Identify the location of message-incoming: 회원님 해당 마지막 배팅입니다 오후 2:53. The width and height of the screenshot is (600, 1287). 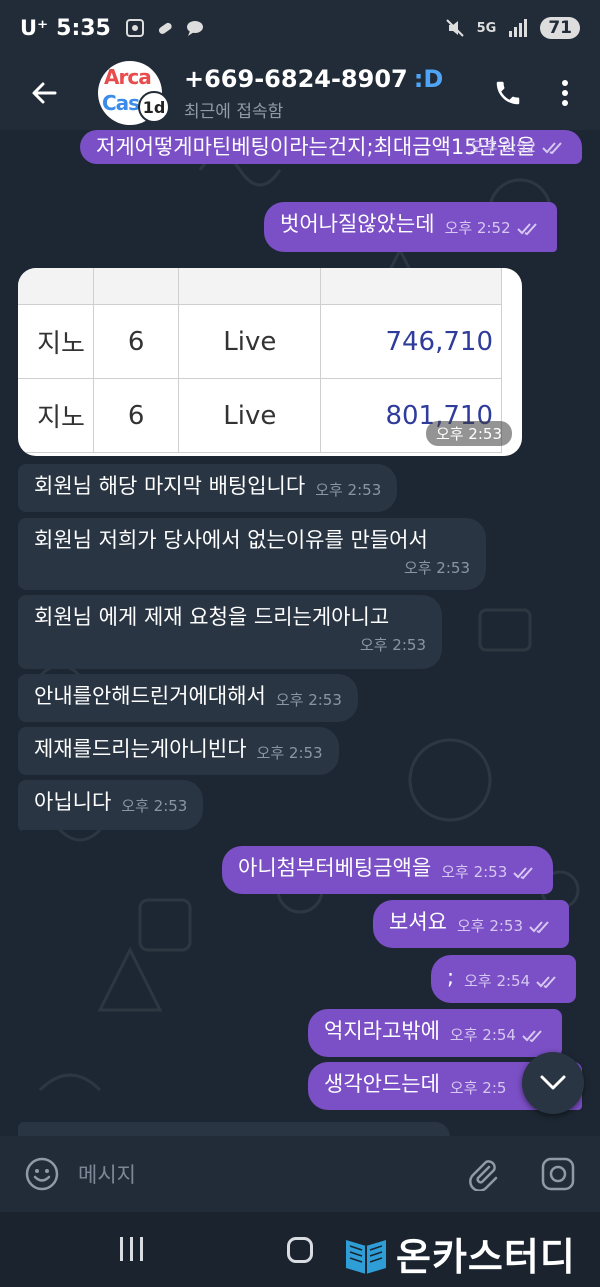
(208, 488).